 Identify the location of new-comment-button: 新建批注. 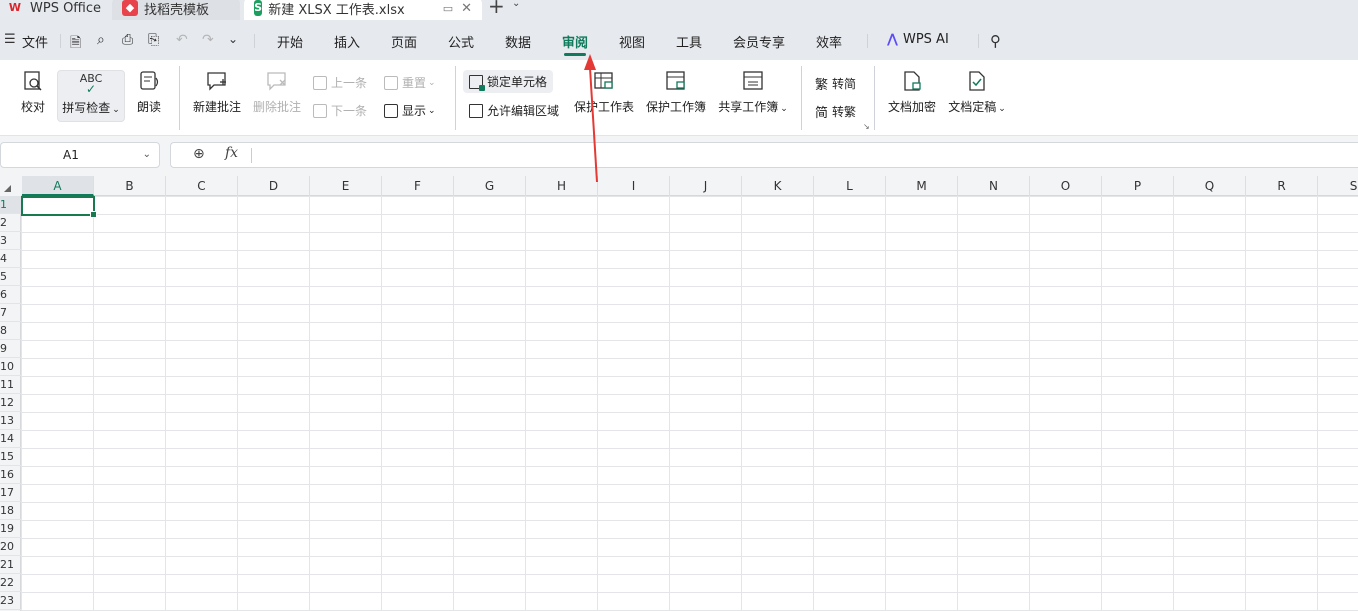
(217, 92).